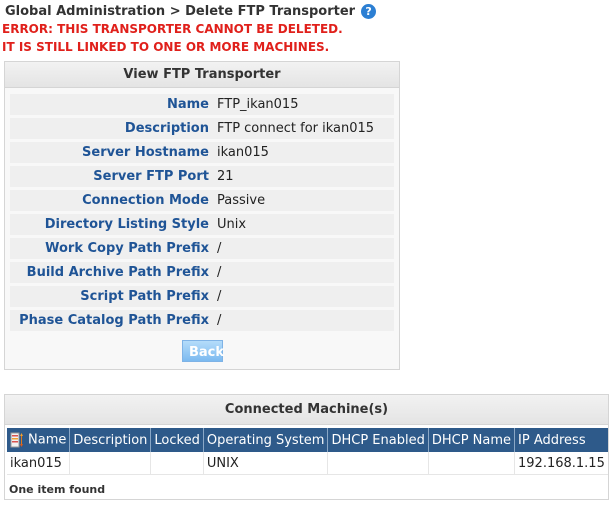 This screenshot has width=616, height=507. Describe the element at coordinates (202, 75) in the screenshot. I see `panel-title: View FTP Transporter` at that location.